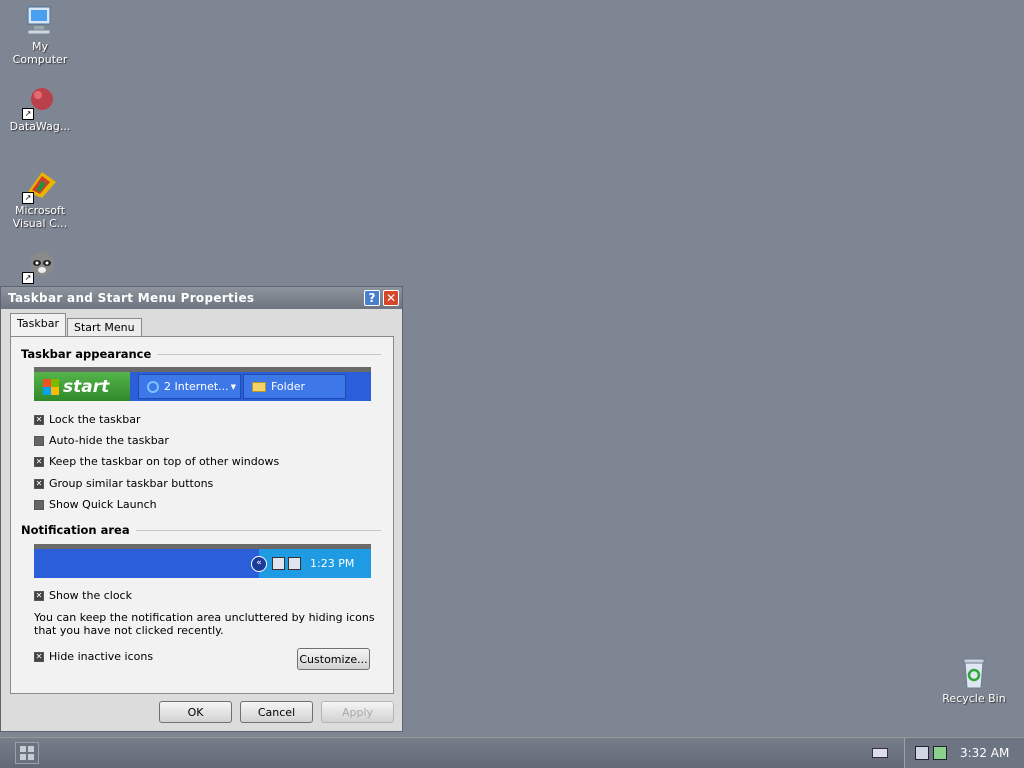  I want to click on dialog-title: Taskbar and Start Menu Properties, so click(131, 298).